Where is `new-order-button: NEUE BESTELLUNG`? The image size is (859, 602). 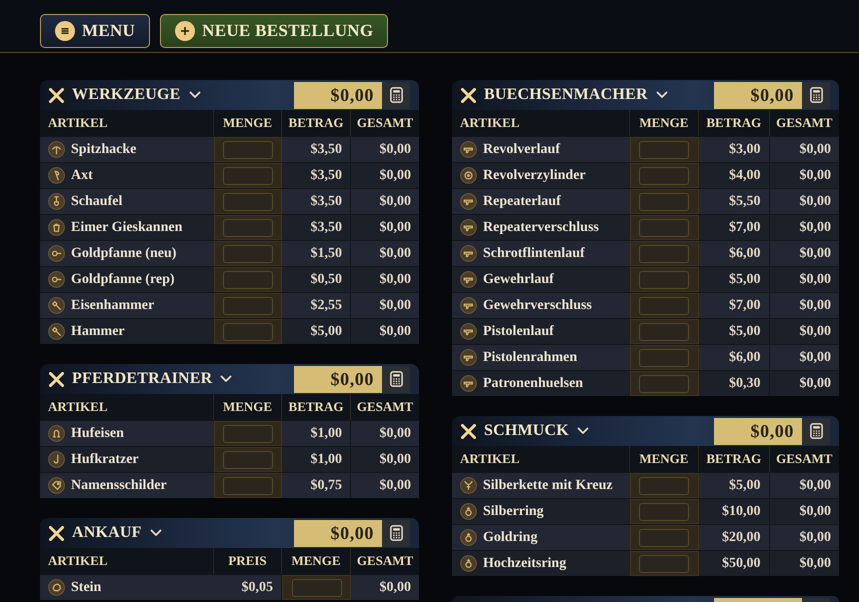
new-order-button: NEUE BESTELLUNG is located at coordinates (274, 31).